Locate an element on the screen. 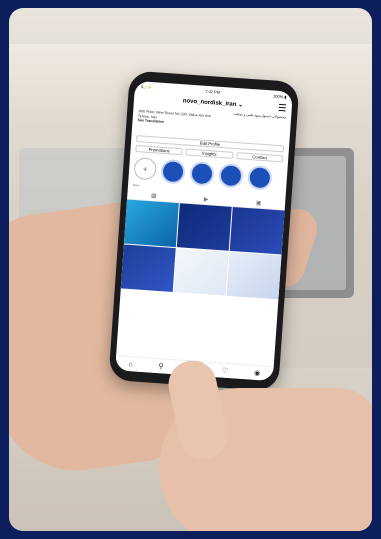 This screenshot has height=539, width=381. status-carrier: ll □ ⚡ is located at coordinates (146, 86).